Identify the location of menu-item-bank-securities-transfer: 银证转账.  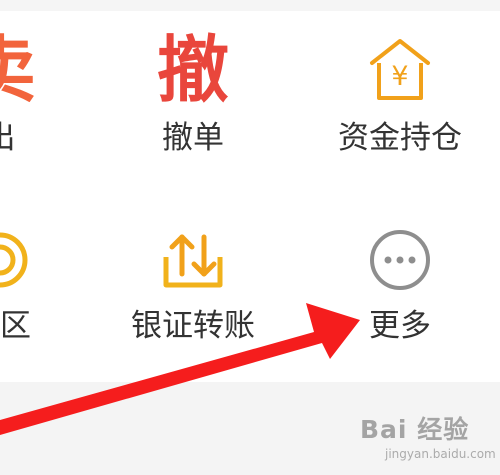
(193, 280).